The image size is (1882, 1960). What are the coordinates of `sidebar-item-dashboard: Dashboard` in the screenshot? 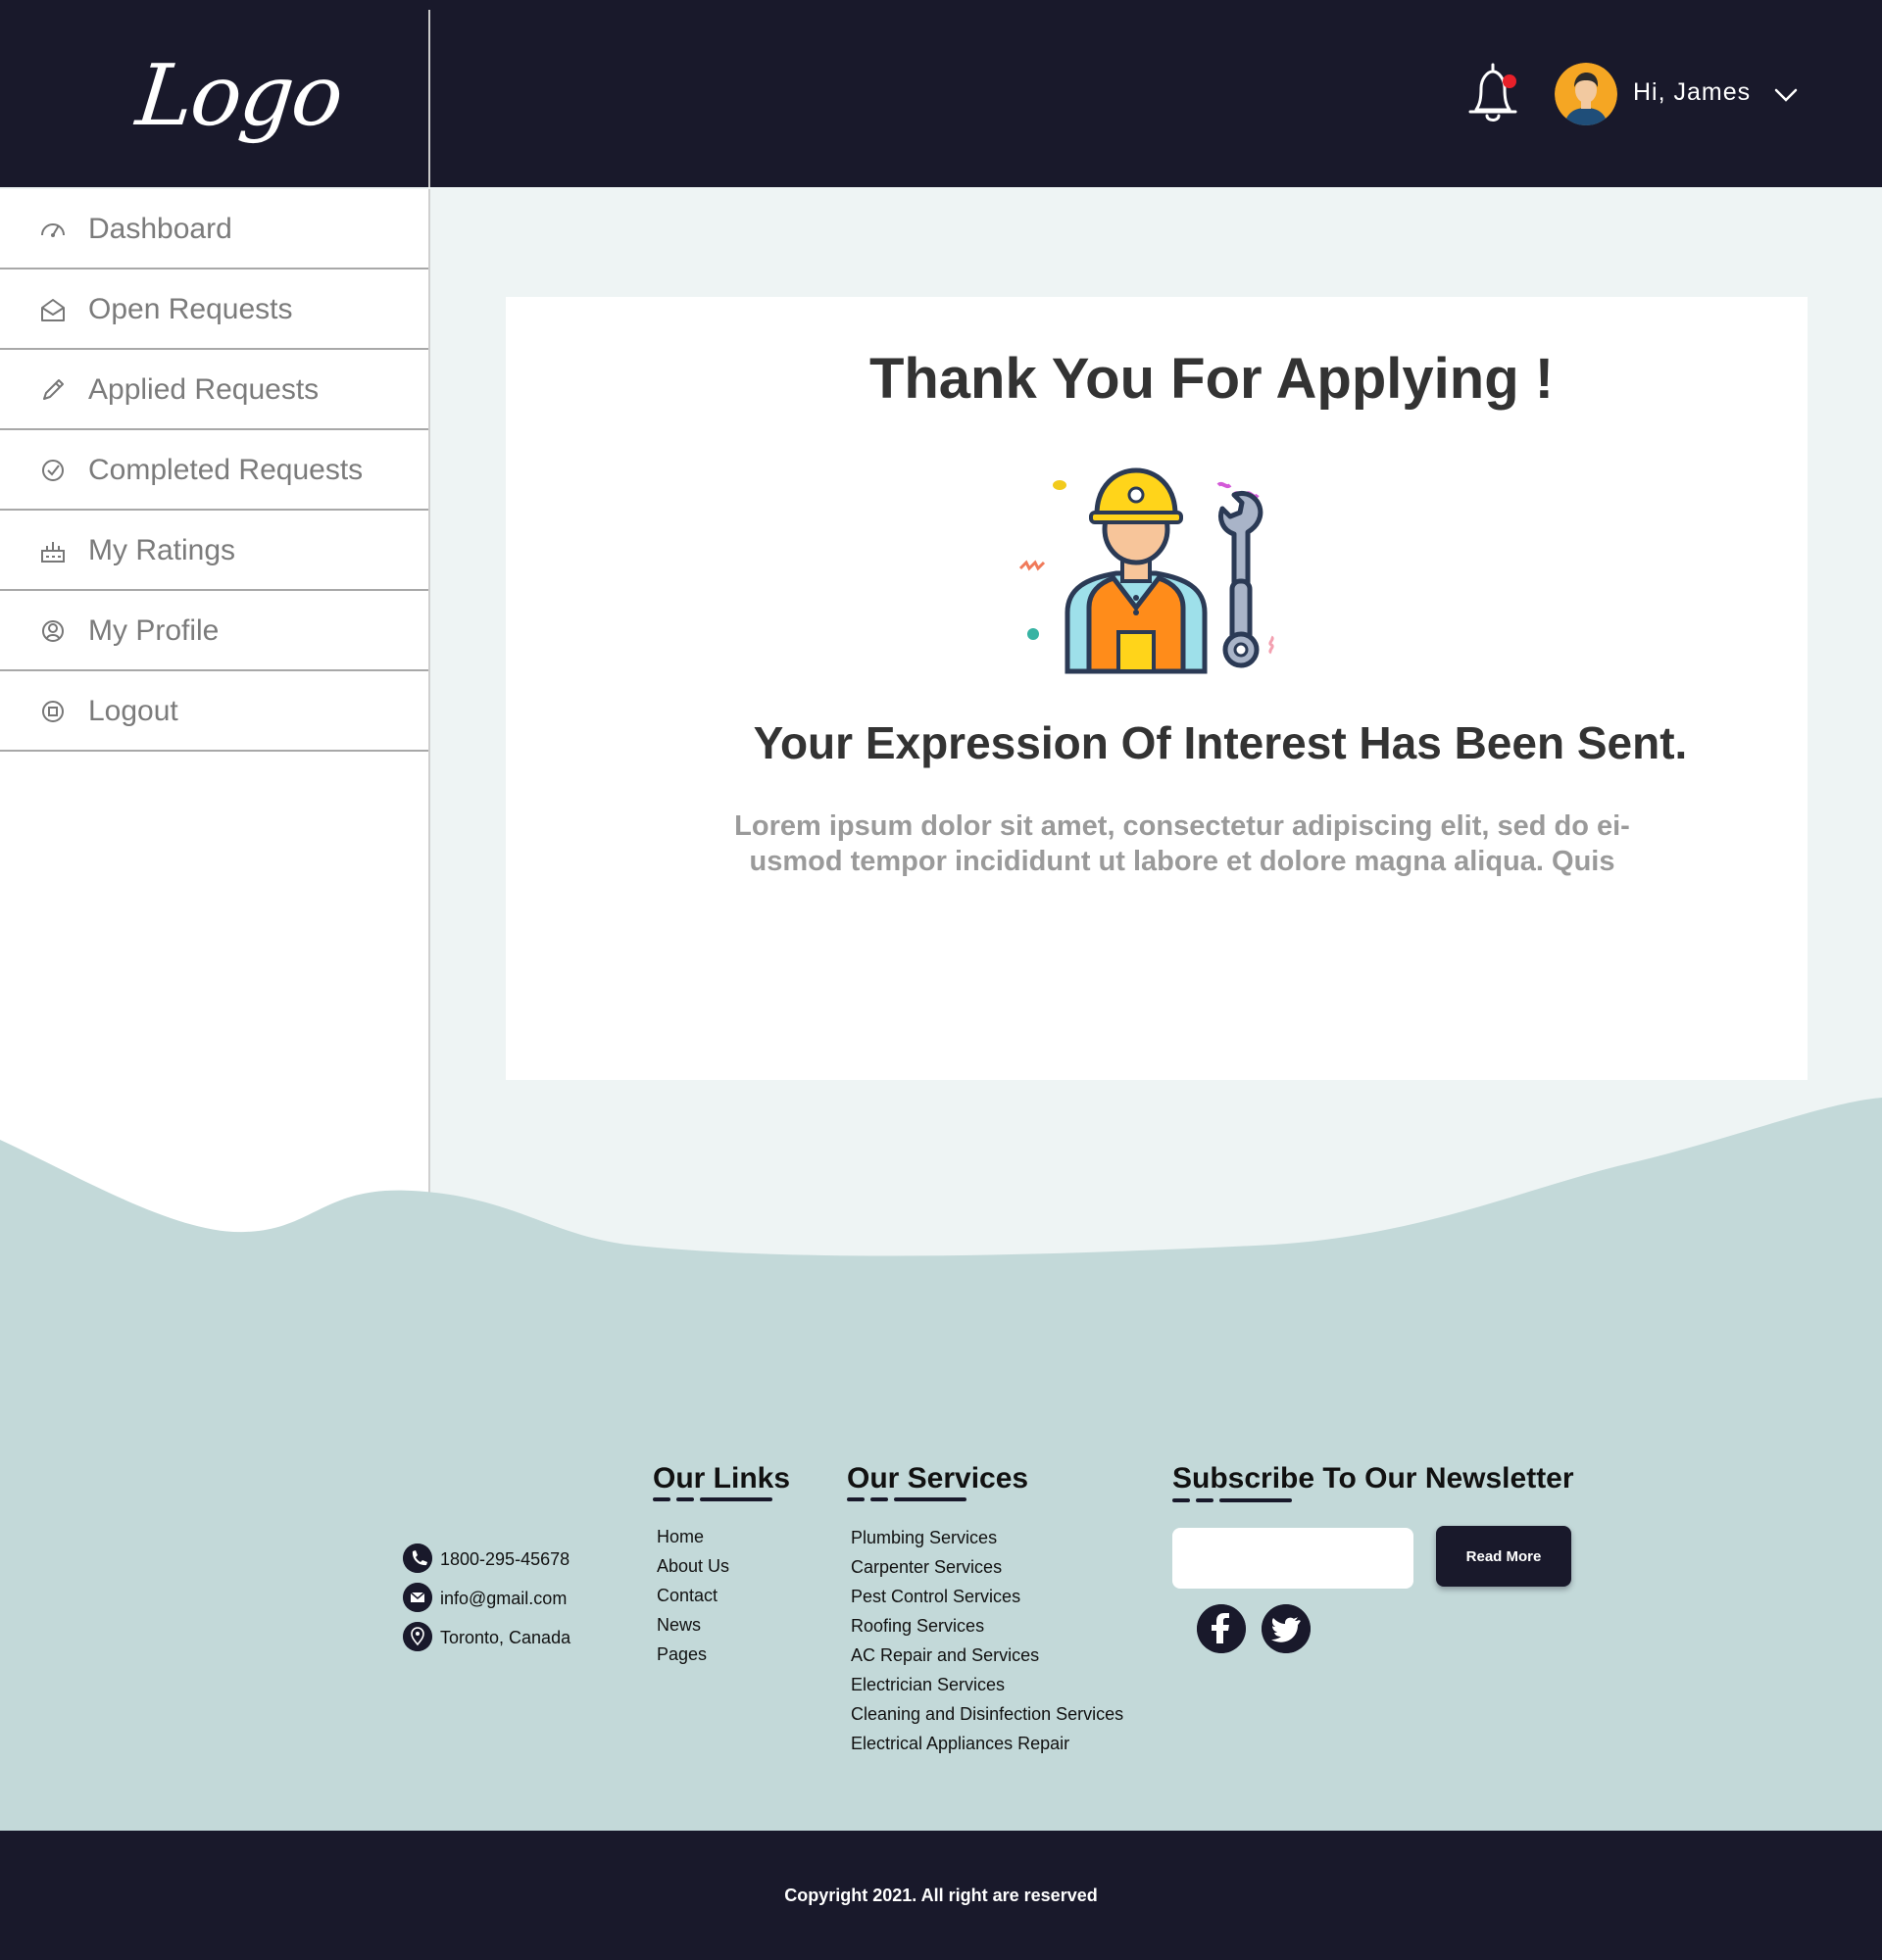 It's located at (214, 229).